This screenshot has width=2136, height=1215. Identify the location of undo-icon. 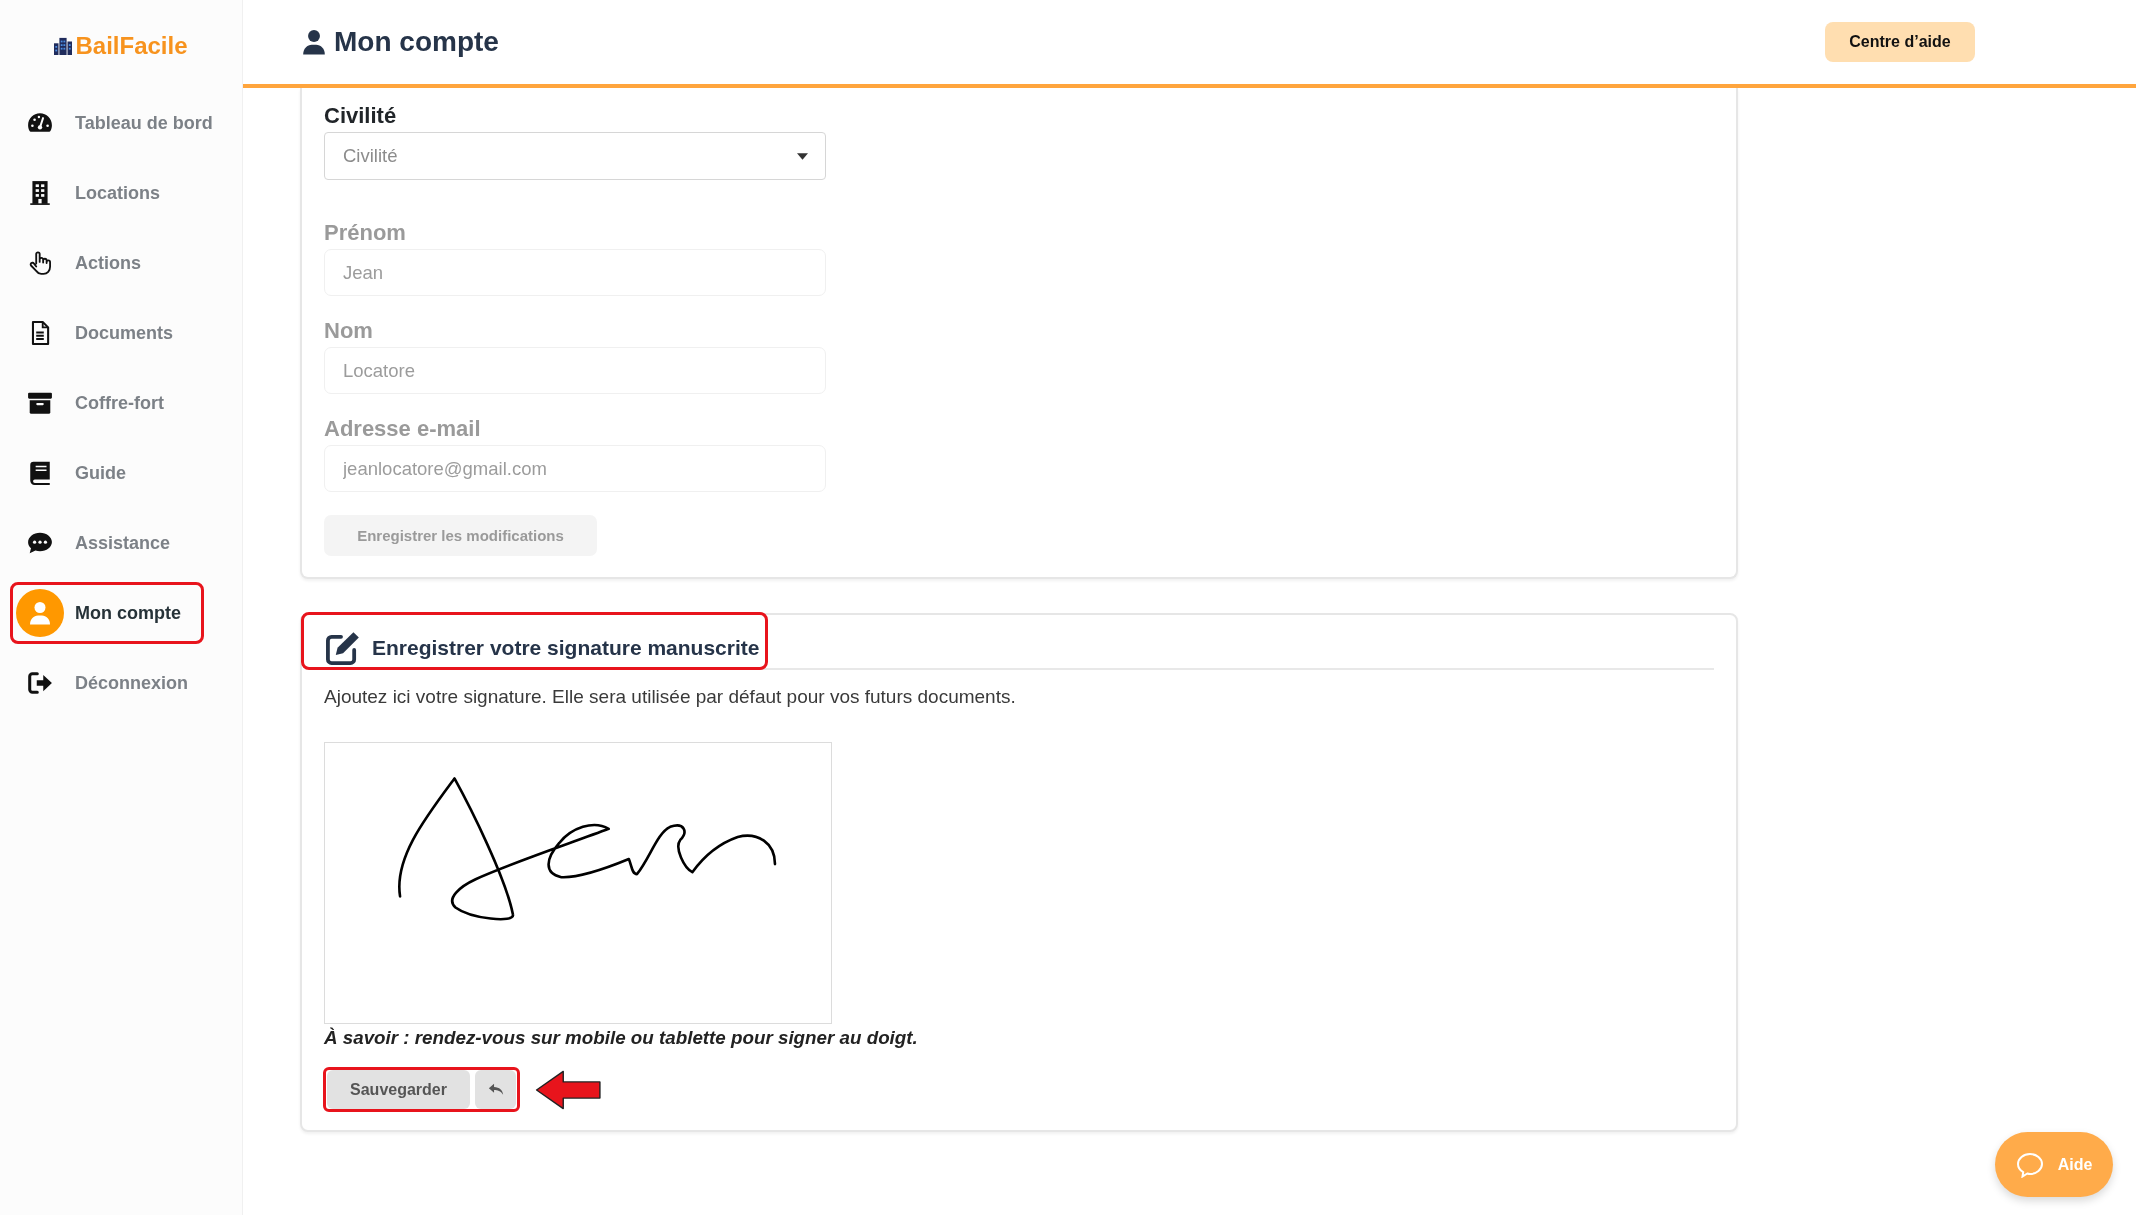
(495, 1089).